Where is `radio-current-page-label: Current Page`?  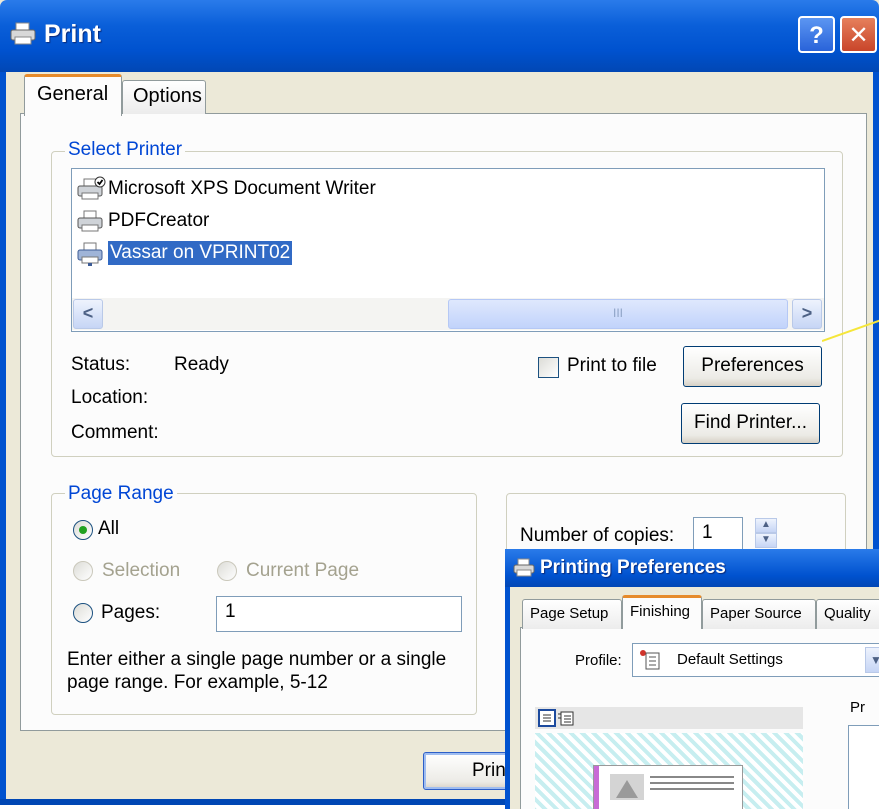 radio-current-page-label: Current Page is located at coordinates (303, 570).